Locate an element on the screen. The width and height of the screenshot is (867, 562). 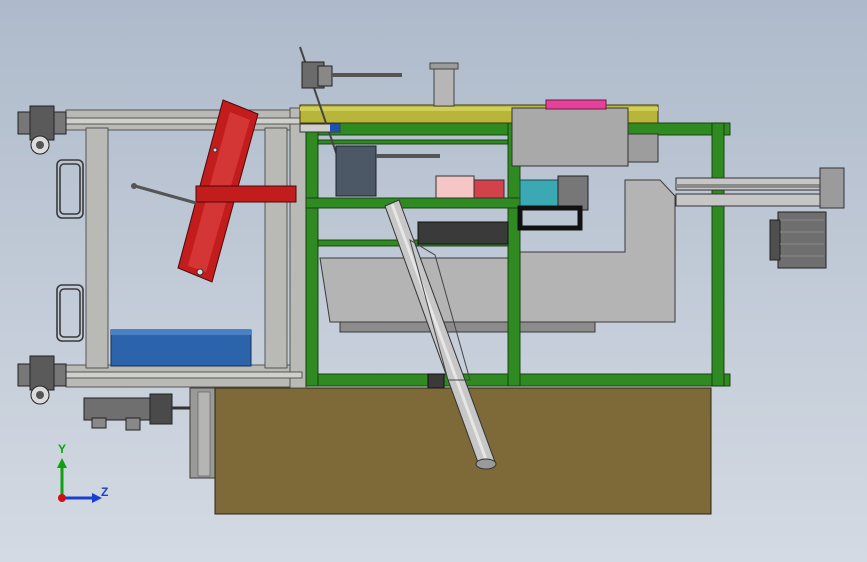
right-extension is located at coordinates (760, 188).